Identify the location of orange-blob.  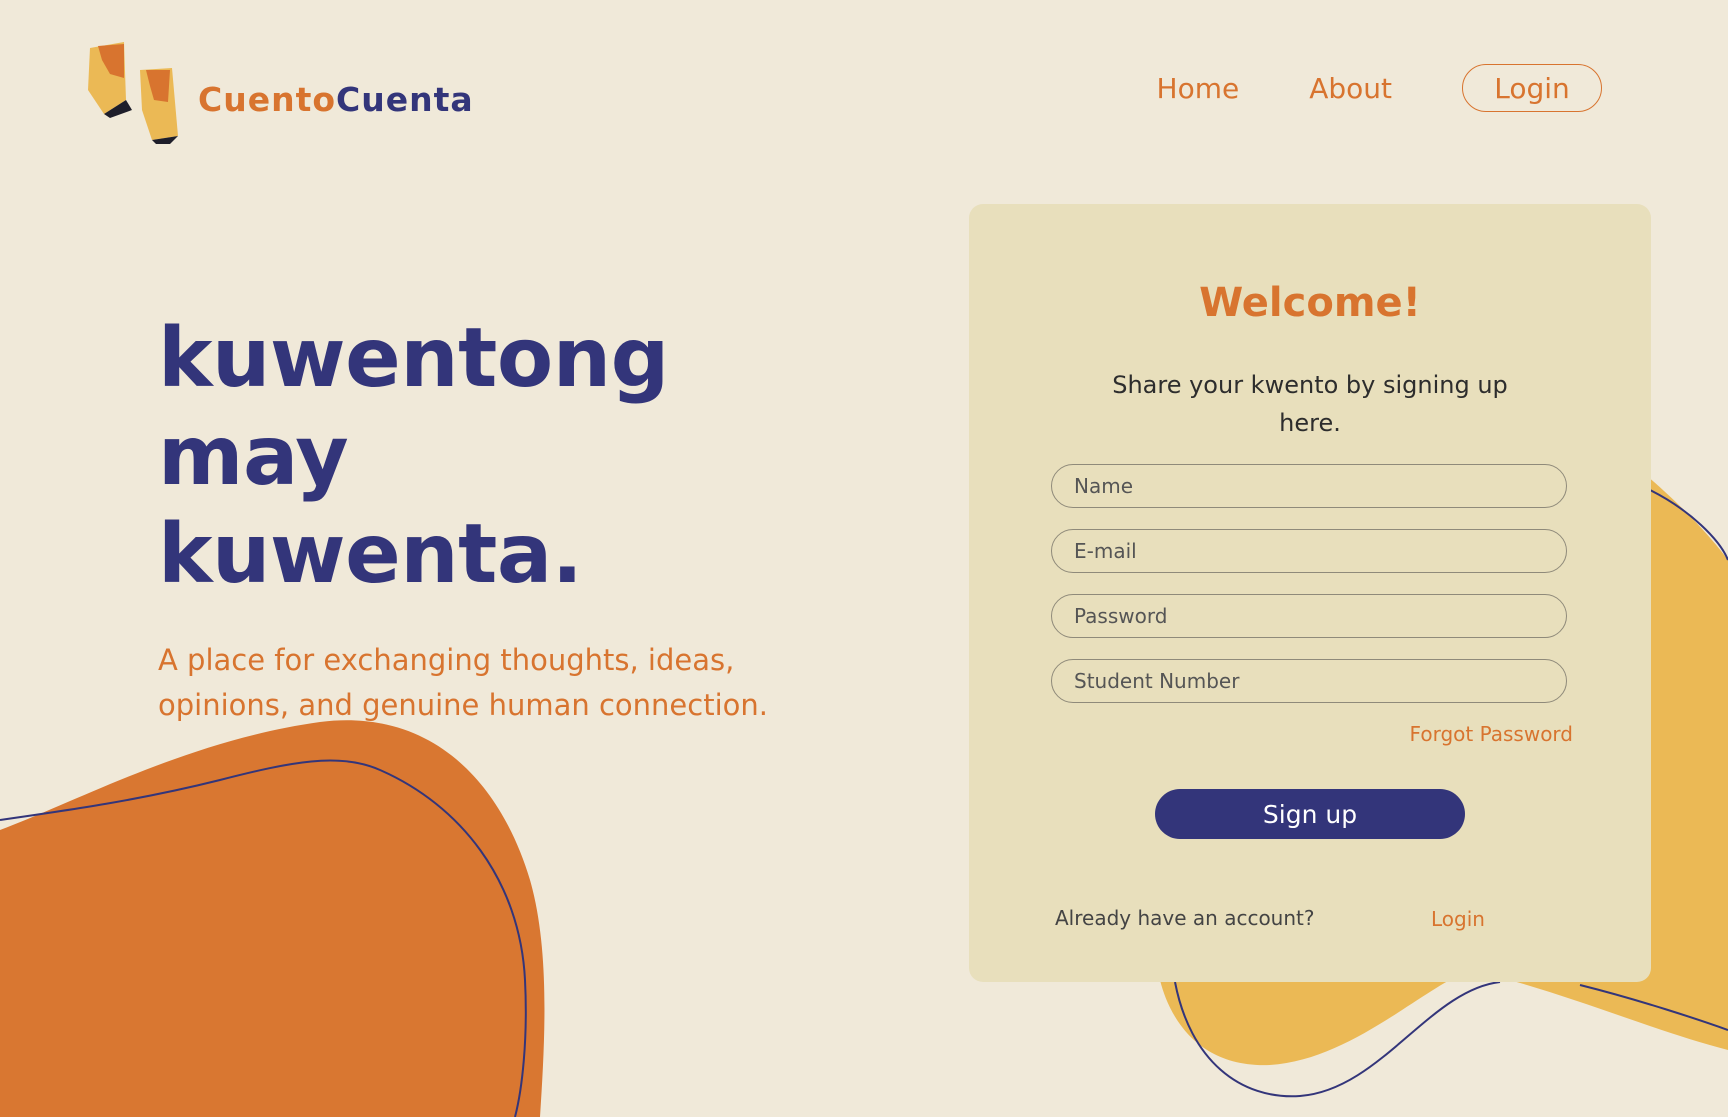
(272, 918).